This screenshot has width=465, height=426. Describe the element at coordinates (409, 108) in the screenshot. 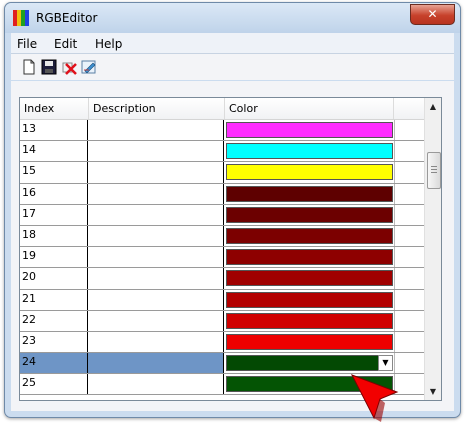

I see `column-header-extra` at that location.